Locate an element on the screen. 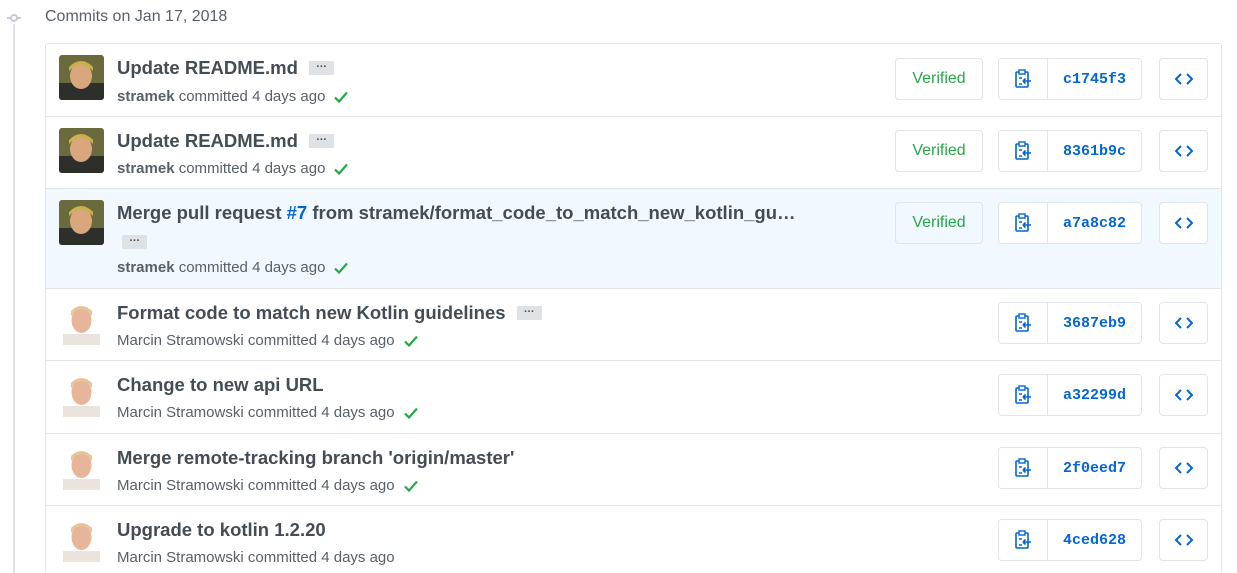  sha-button-group: 4ced628 is located at coordinates (1070, 540).